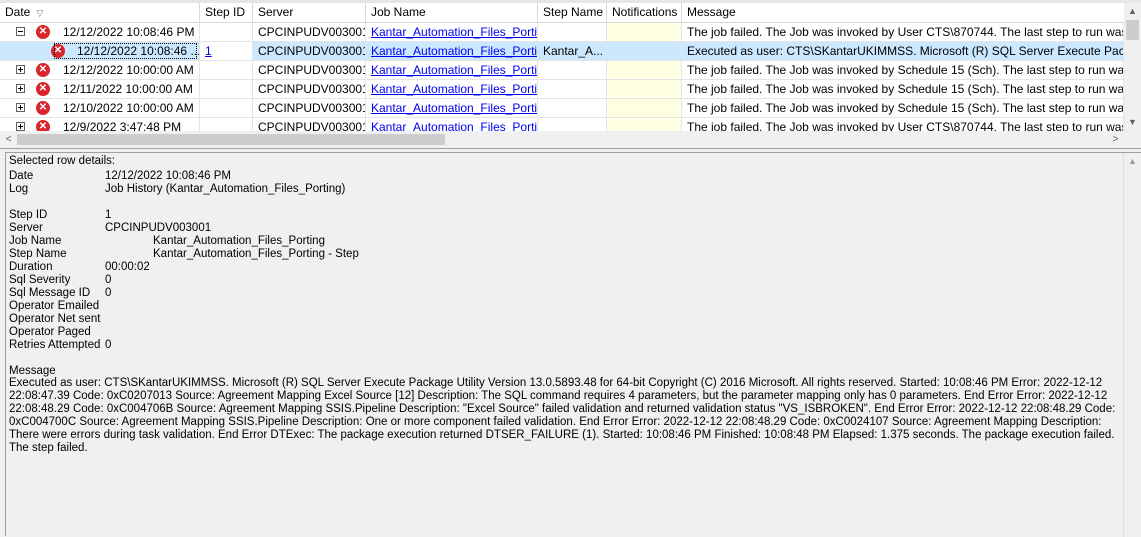 This screenshot has width=1141, height=537. Describe the element at coordinates (100, 12) in the screenshot. I see `column-header-date: Date ▽` at that location.